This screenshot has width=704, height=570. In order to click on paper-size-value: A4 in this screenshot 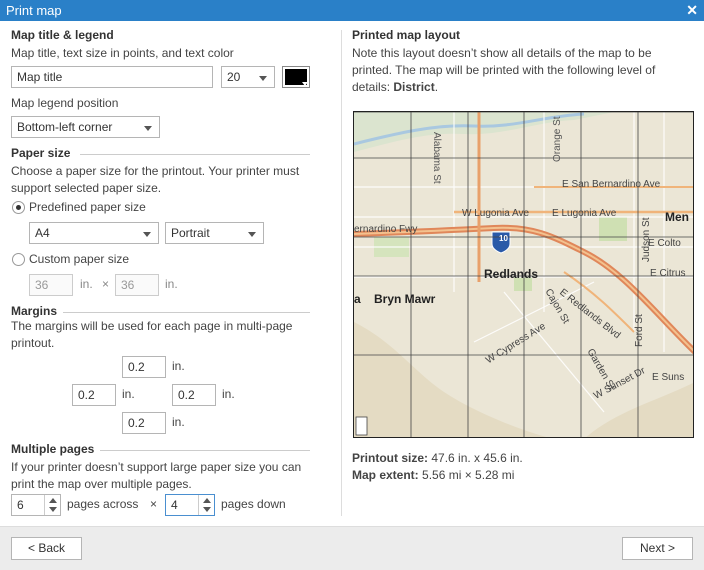, I will do `click(42, 233)`.